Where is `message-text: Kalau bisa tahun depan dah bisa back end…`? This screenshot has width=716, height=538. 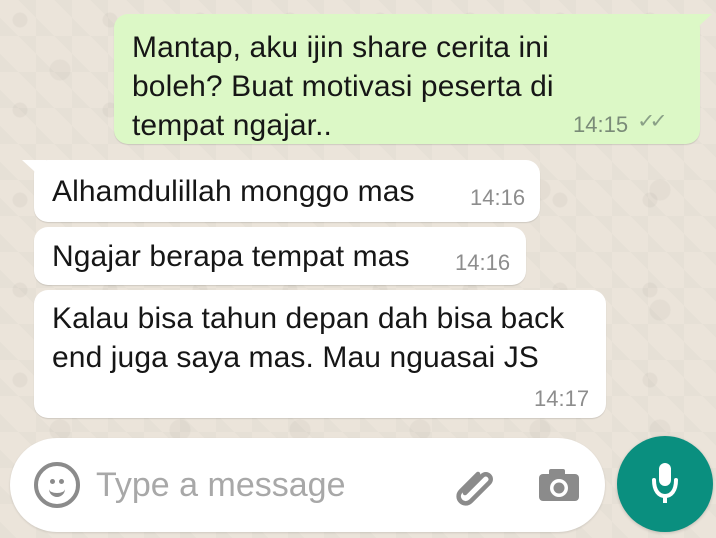
message-text: Kalau bisa tahun depan dah bisa back end… is located at coordinates (308, 338).